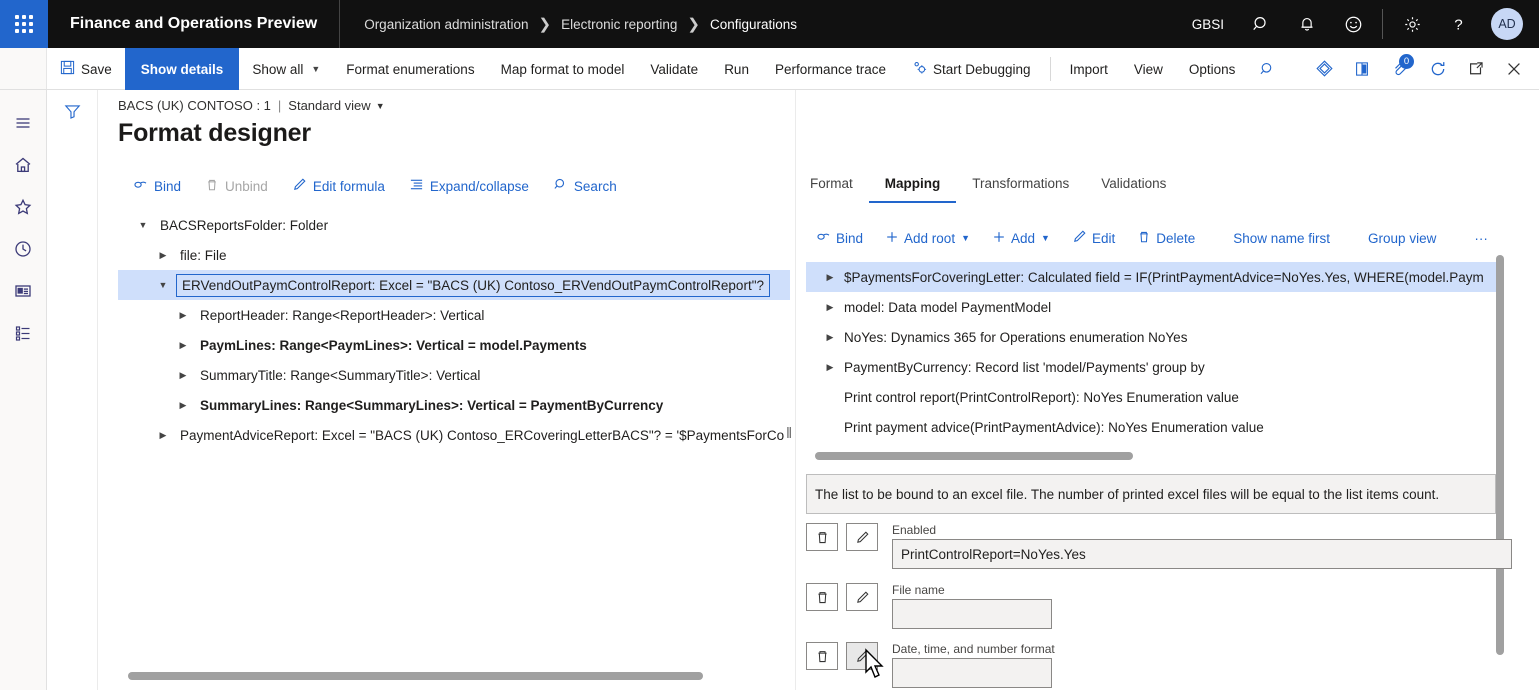 This screenshot has width=1539, height=690. I want to click on start-debugging-button: Start Debugging, so click(971, 69).